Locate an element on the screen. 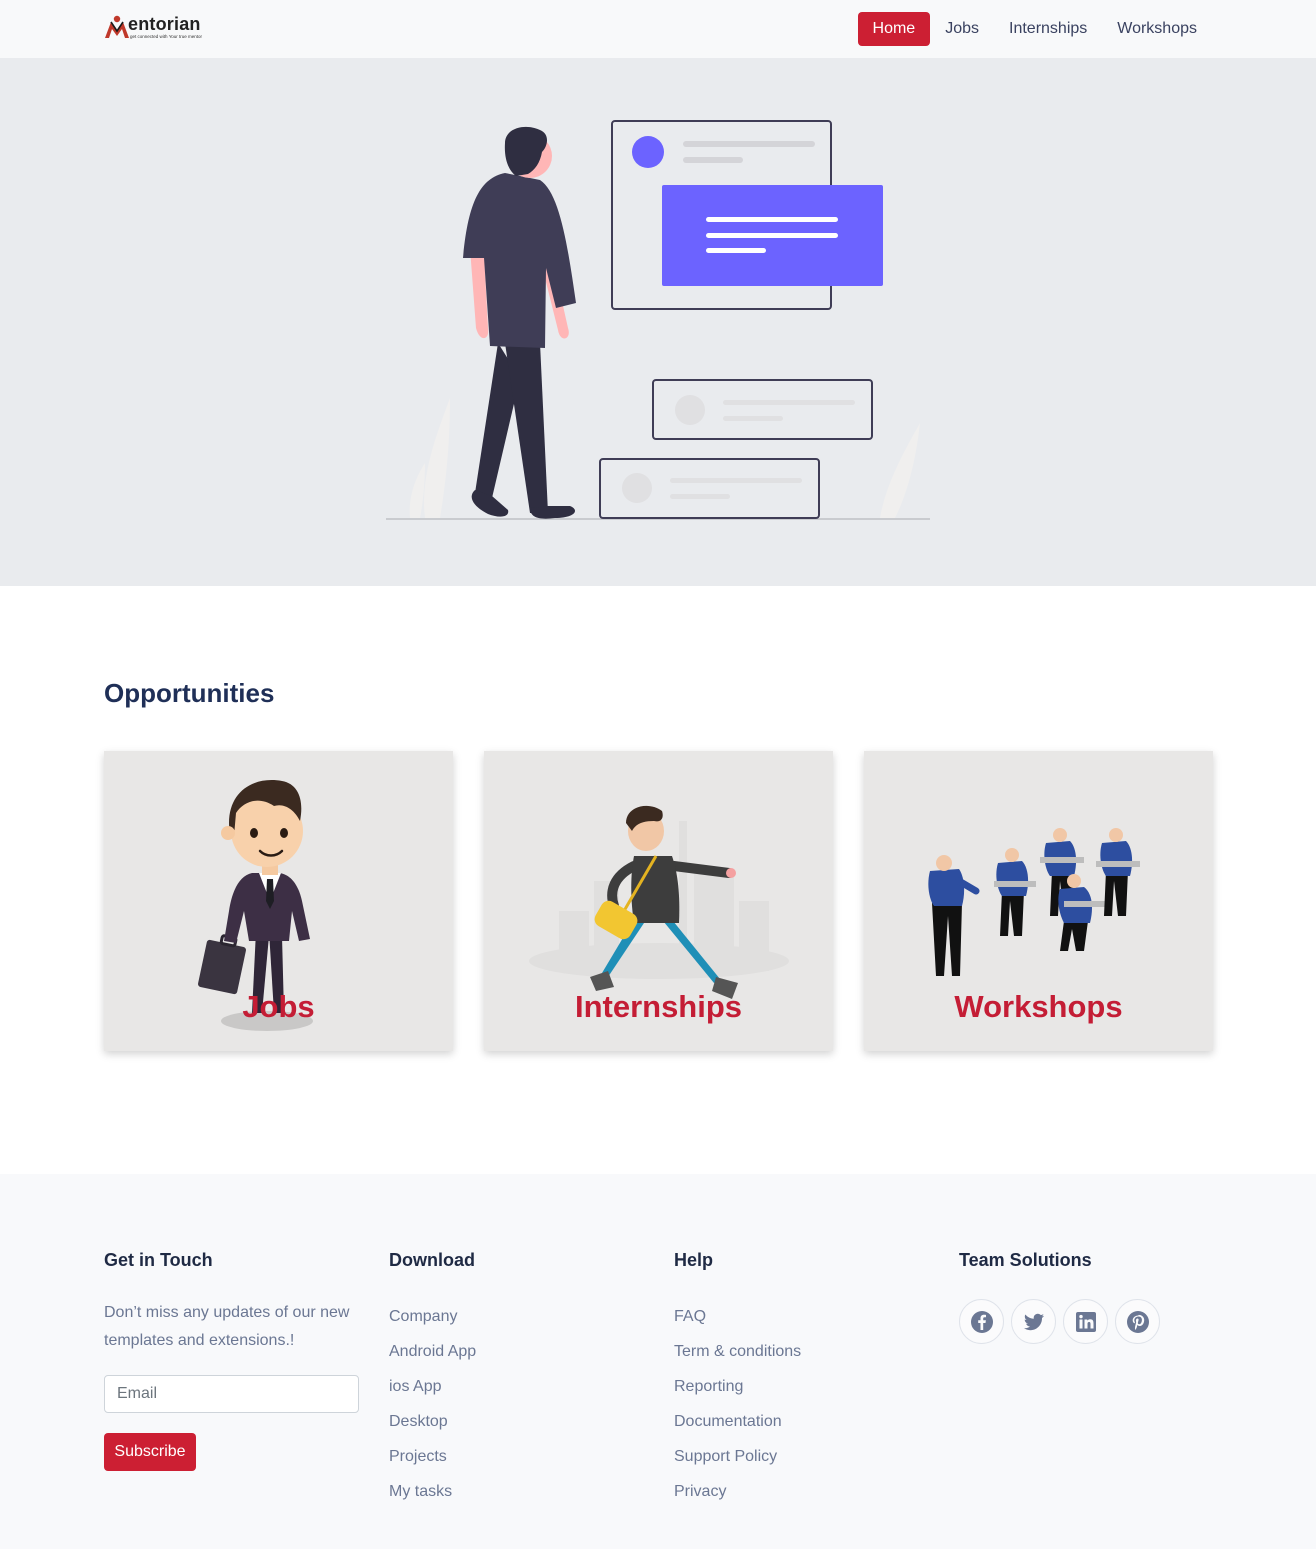 The width and height of the screenshot is (1316, 1549). subscribe-button: Subscribe is located at coordinates (150, 1452).